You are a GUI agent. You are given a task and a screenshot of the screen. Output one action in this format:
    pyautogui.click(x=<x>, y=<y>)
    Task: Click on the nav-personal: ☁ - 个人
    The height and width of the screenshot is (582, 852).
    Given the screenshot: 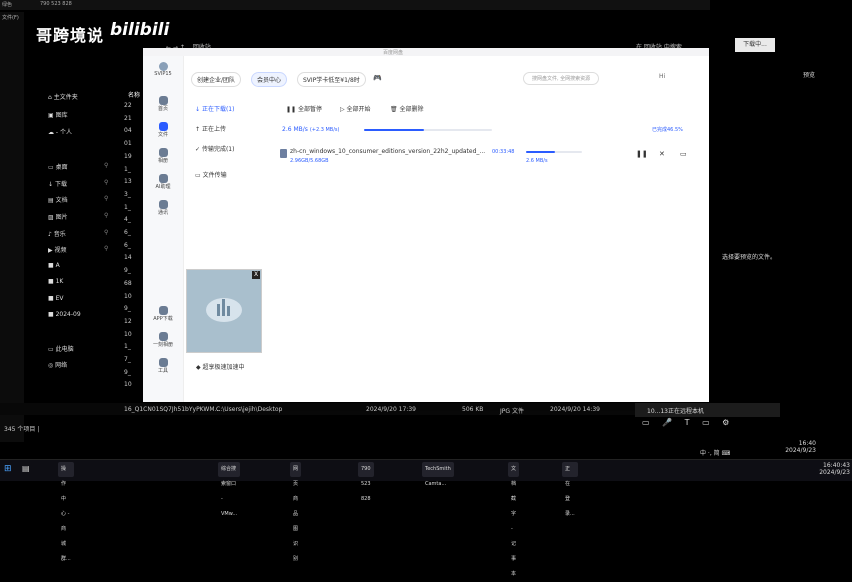 What is the action you would take?
    pyautogui.click(x=60, y=131)
    